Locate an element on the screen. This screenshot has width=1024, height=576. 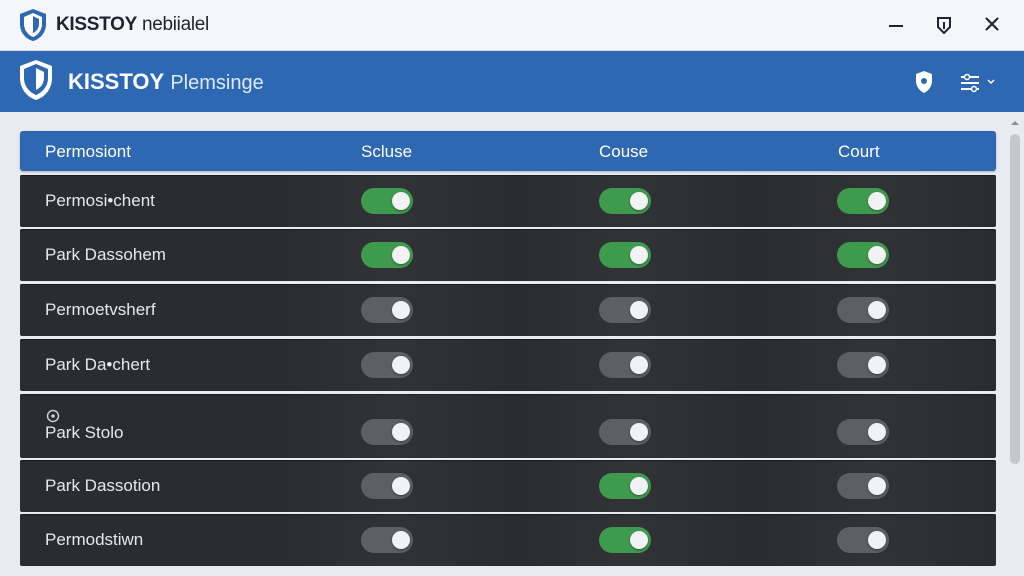
sliders-menu-icon is located at coordinates (978, 83).